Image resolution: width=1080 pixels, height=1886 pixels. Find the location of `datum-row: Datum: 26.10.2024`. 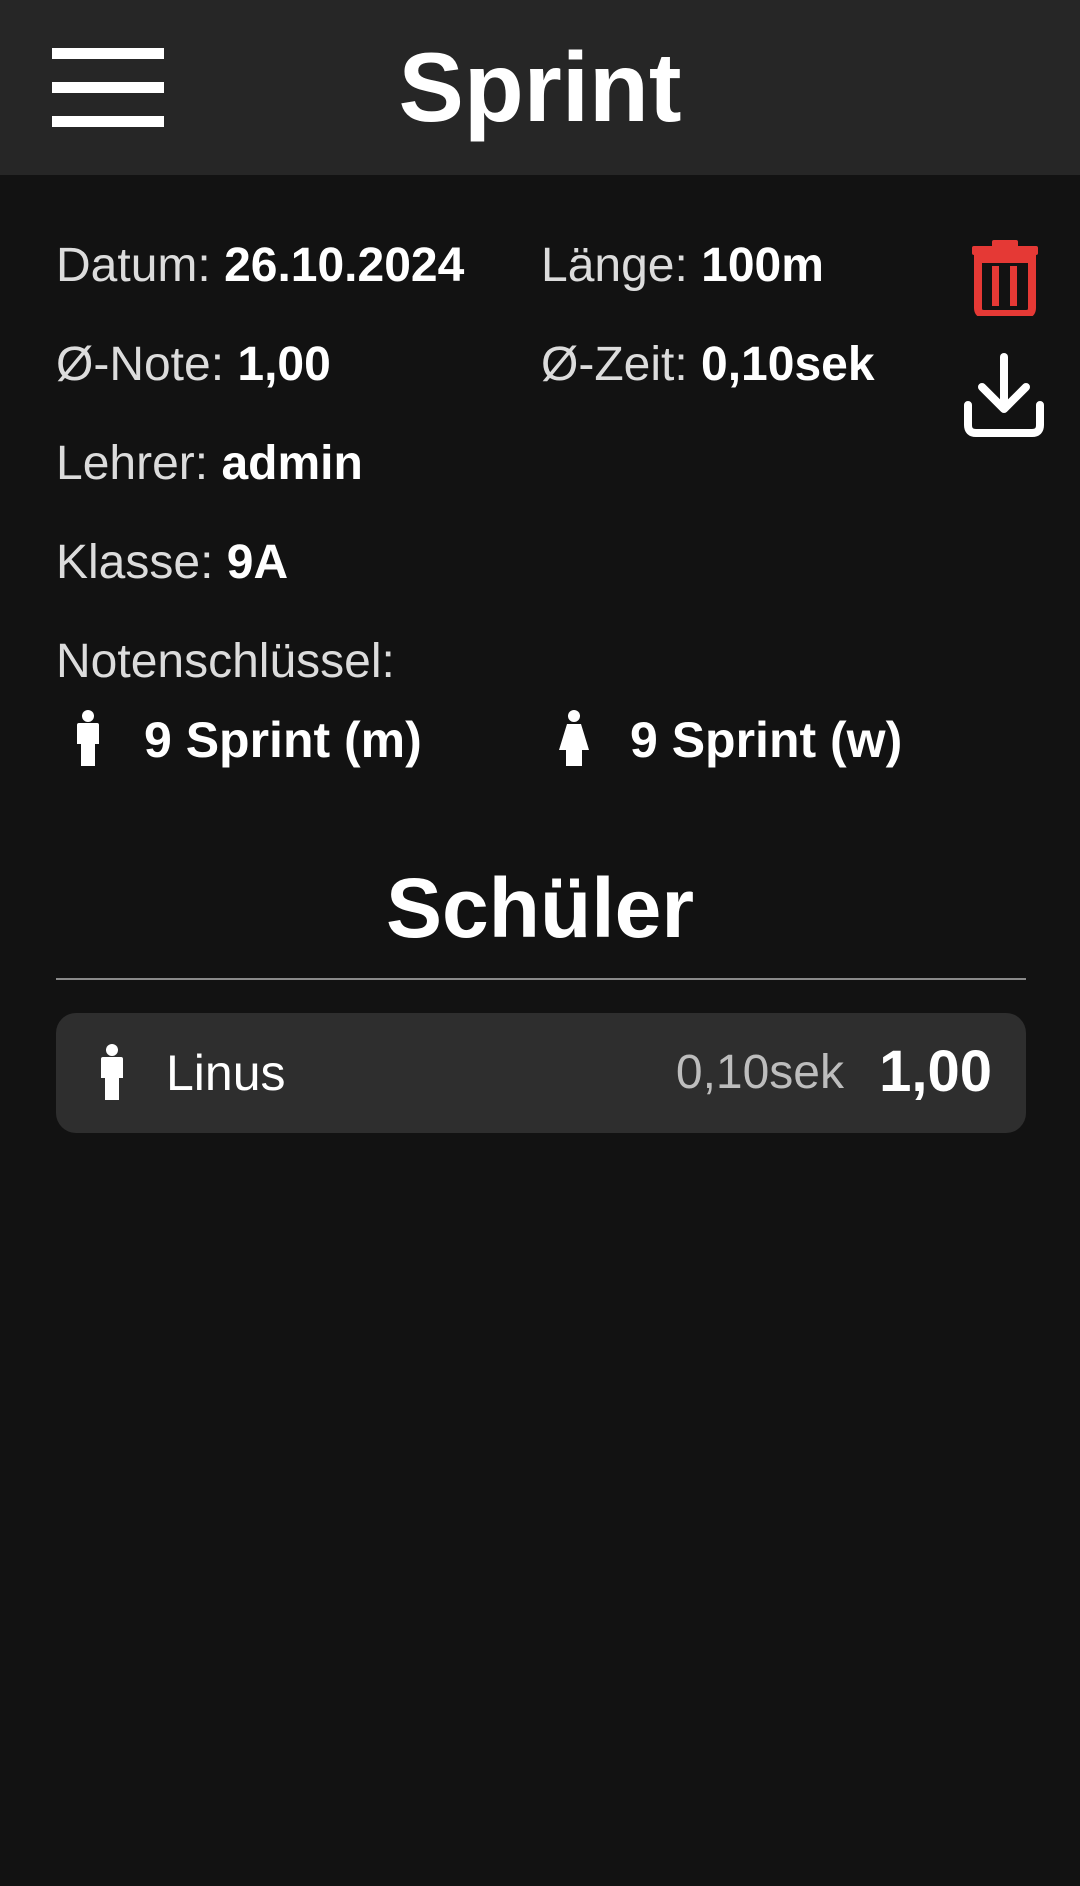

datum-row: Datum: 26.10.2024 is located at coordinates (260, 266).